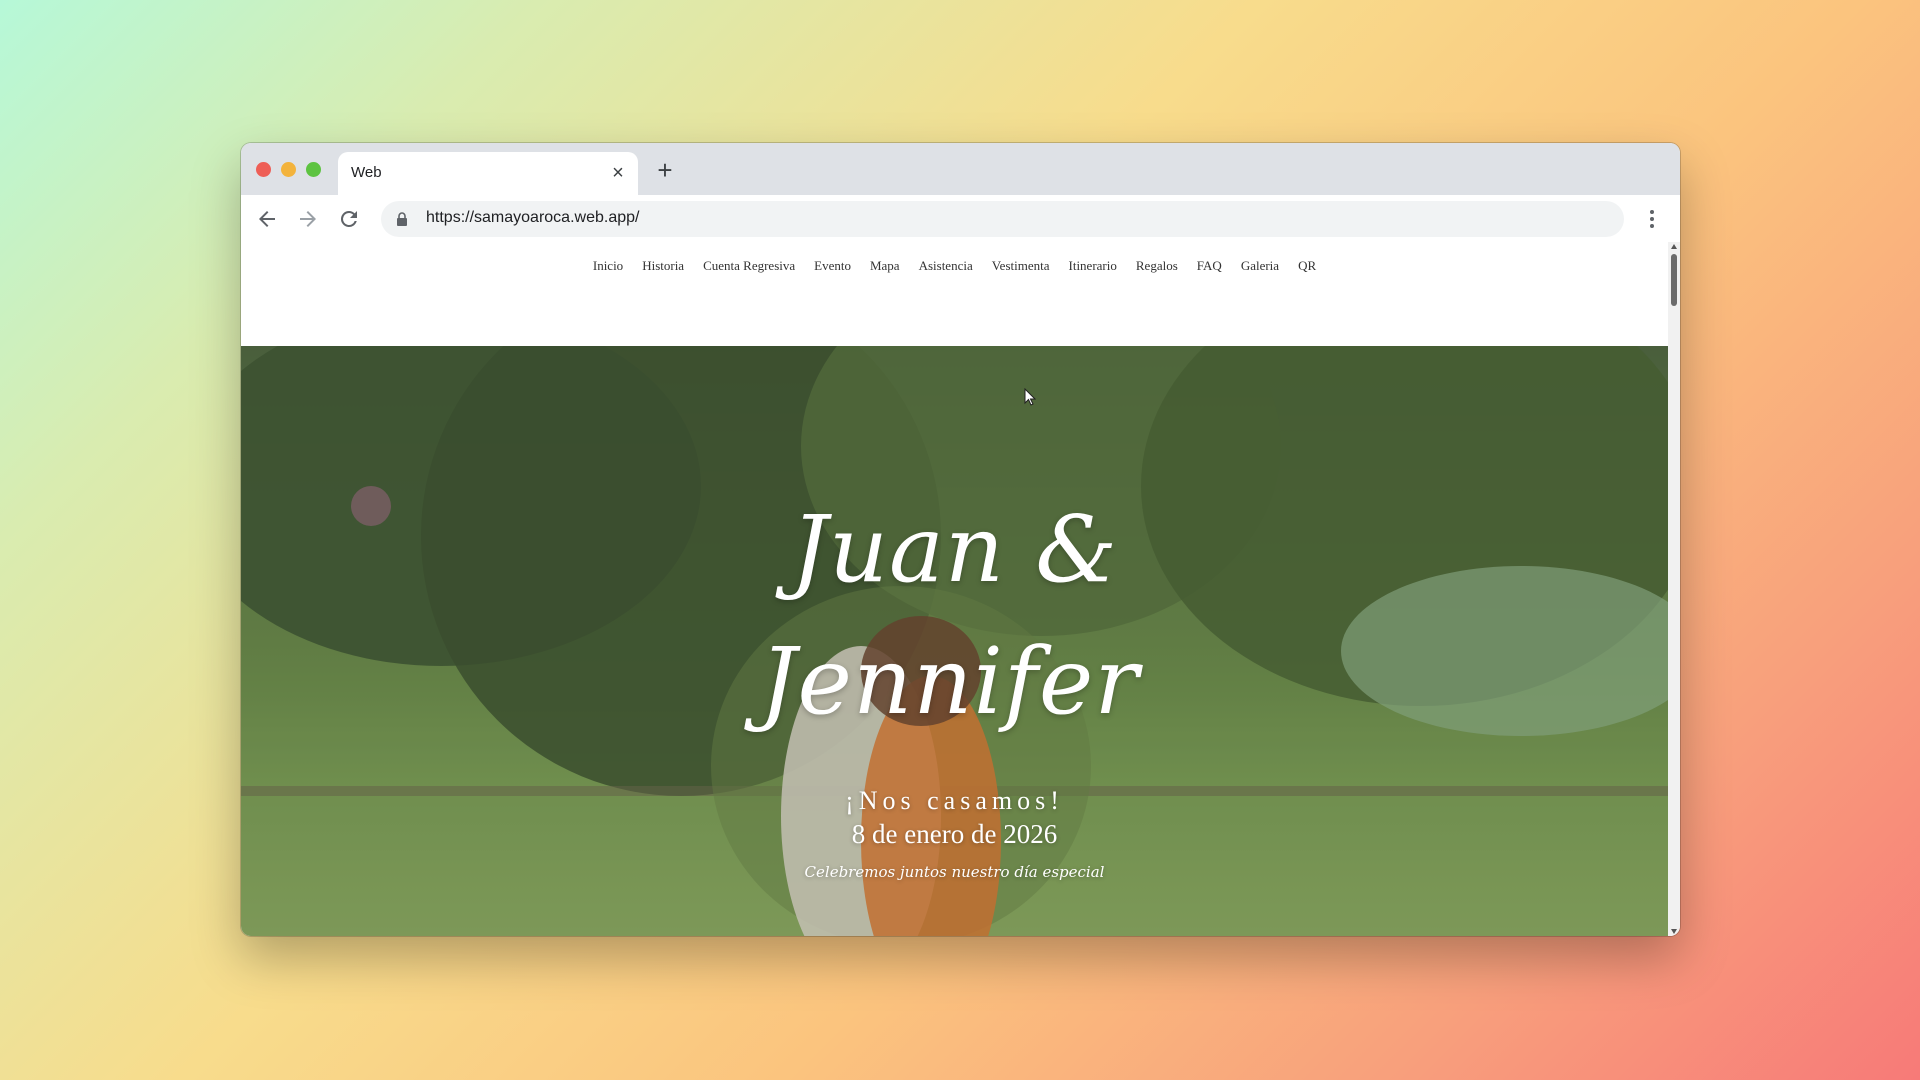  I want to click on nav-link-cuenta-regresiva: Cuenta Regresiva, so click(749, 266).